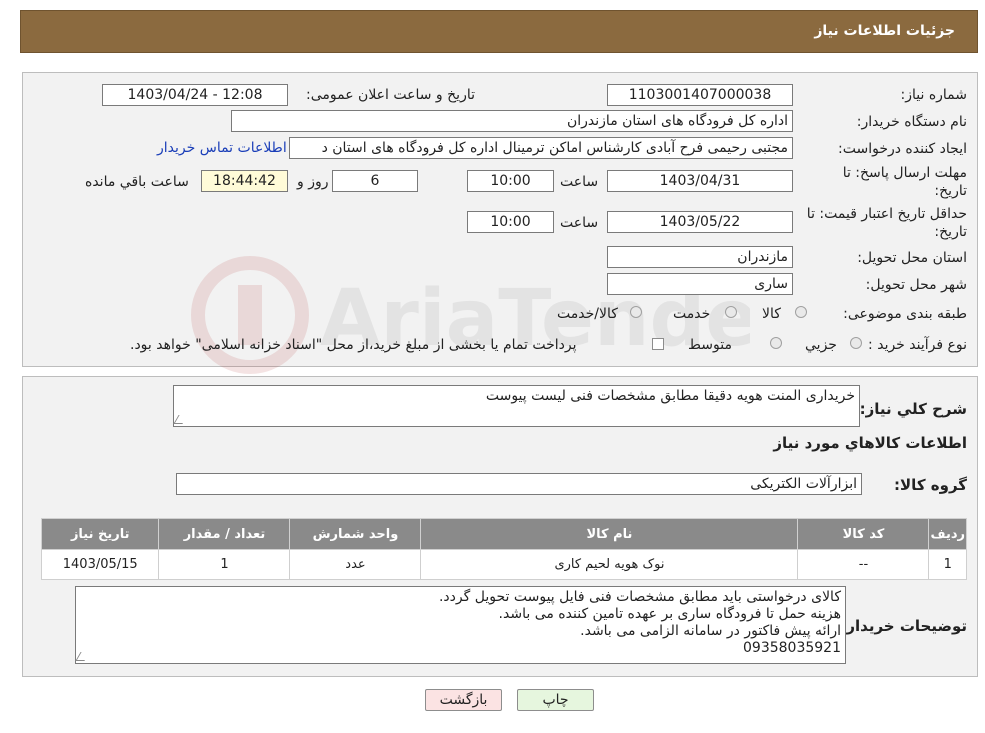 This screenshot has height=733, width=985. Describe the element at coordinates (947, 564) in the screenshot. I see `row-number: 1` at that location.